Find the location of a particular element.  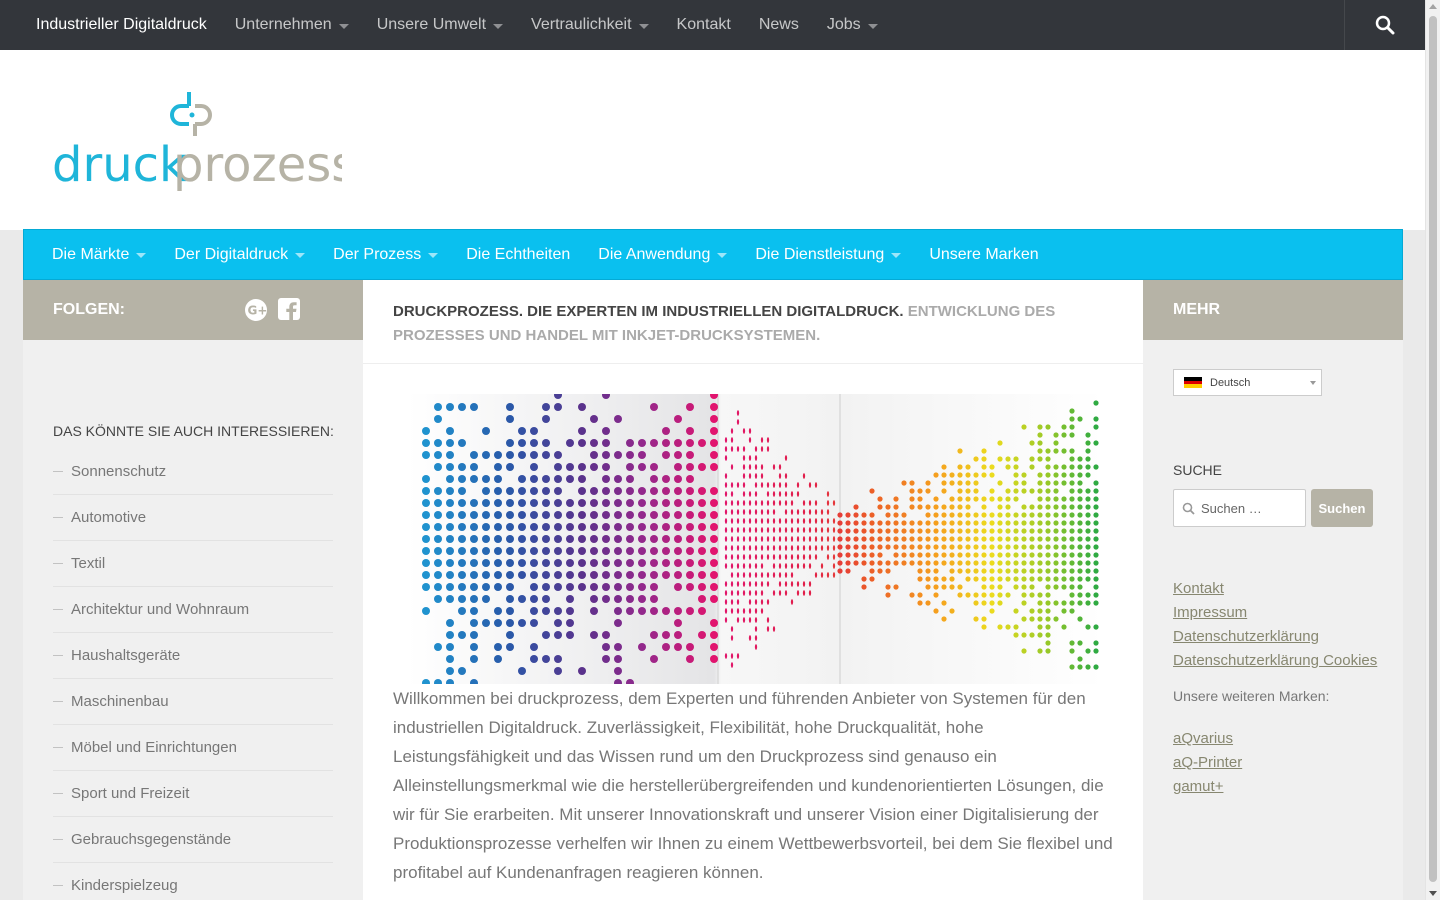

main-nav-item-anwendung: Die Anwendung is located at coordinates (662, 255).